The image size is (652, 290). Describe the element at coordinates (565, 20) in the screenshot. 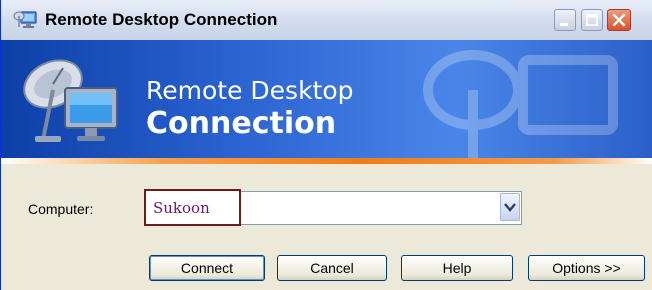

I see `minimize-icon` at that location.